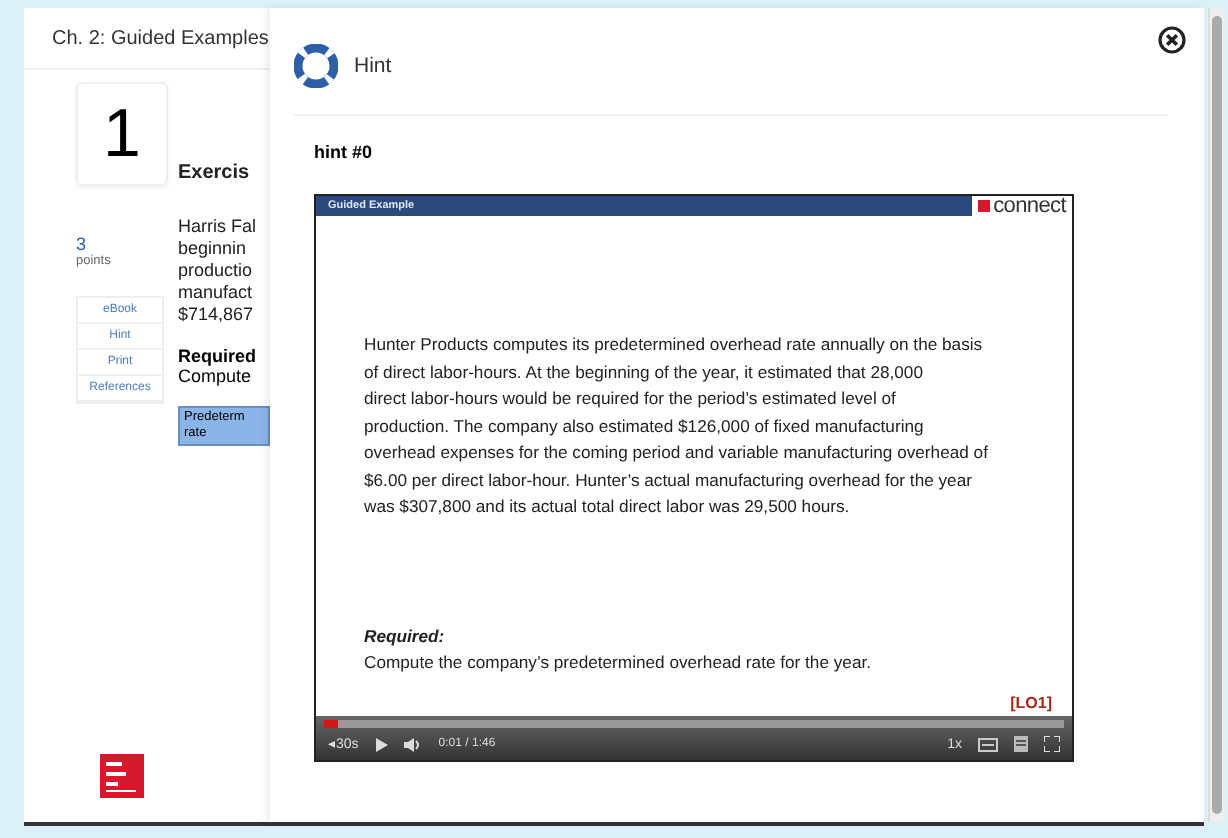 Image resolution: width=1228 pixels, height=838 pixels. I want to click on exercise-title: Exercis, so click(215, 173).